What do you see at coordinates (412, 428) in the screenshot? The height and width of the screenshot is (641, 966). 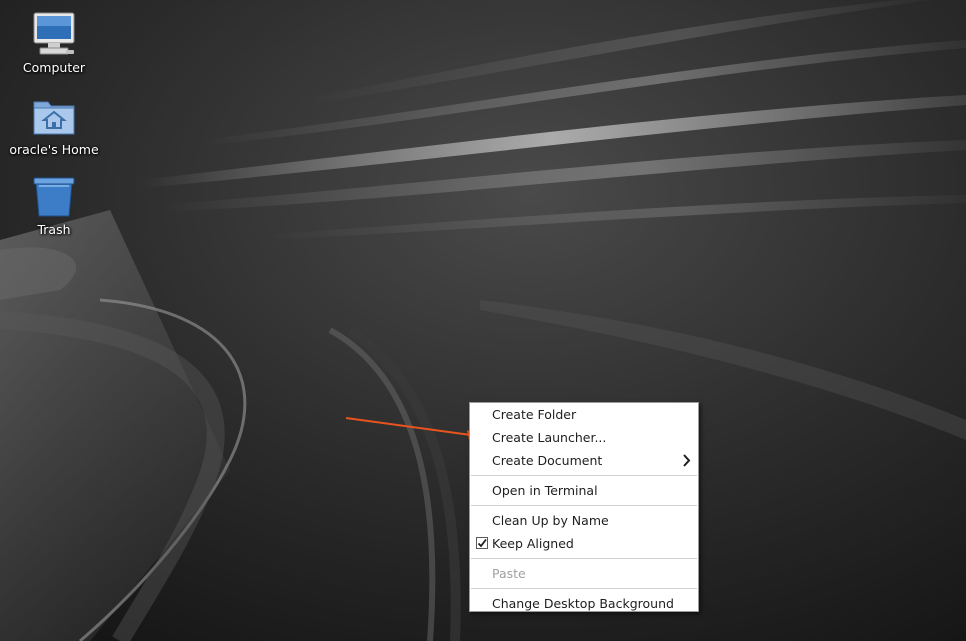 I see `annotation-arrow-icon` at bounding box center [412, 428].